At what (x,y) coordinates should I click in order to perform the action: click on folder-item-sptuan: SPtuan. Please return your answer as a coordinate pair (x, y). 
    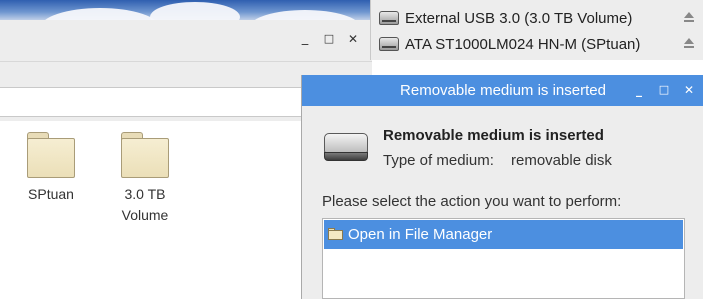
    Looking at the image, I should click on (51, 168).